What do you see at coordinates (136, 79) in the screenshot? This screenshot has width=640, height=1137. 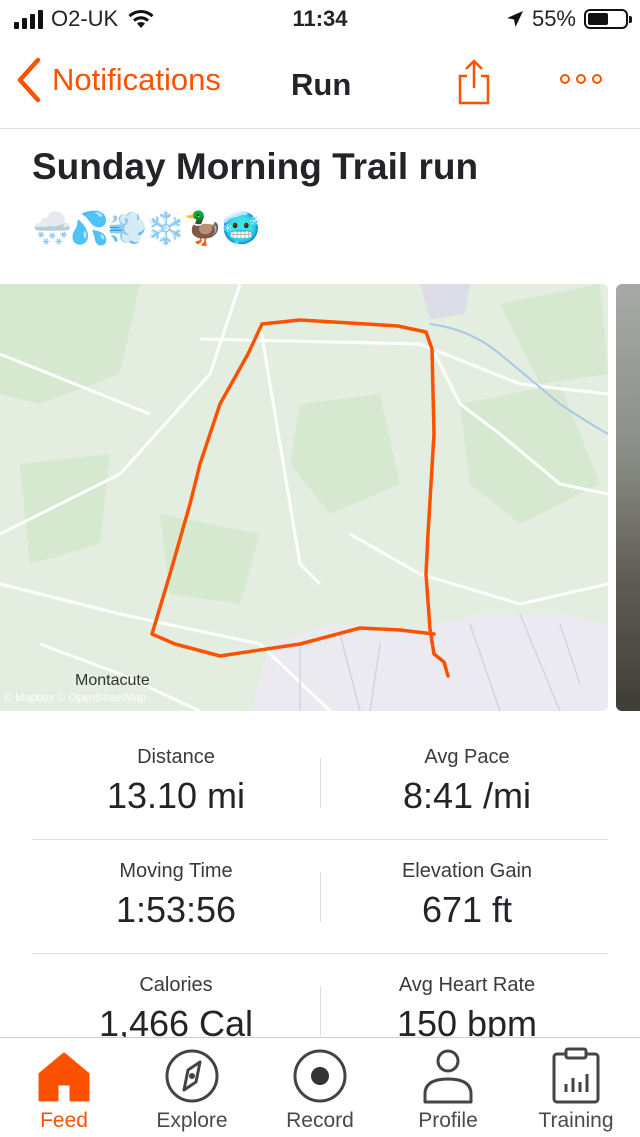 I see `back-label: Notifications` at bounding box center [136, 79].